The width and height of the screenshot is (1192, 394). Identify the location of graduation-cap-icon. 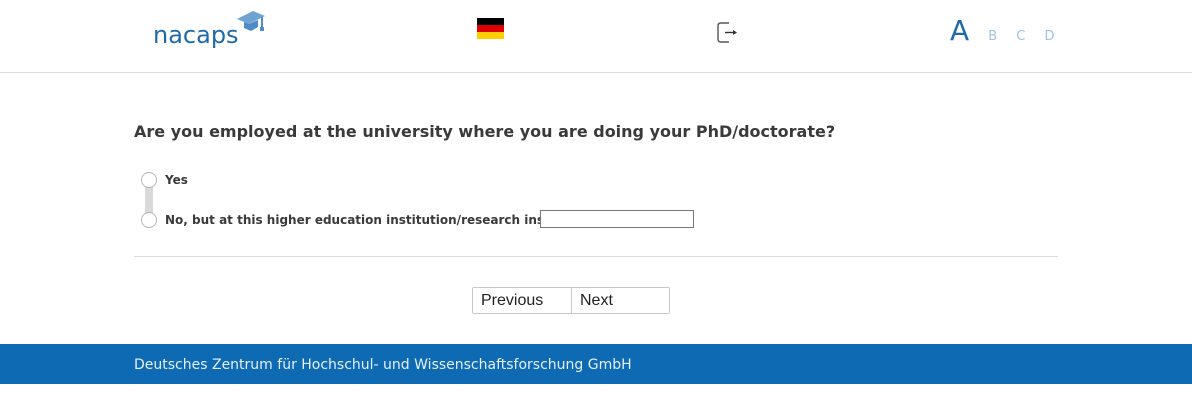
(251, 21).